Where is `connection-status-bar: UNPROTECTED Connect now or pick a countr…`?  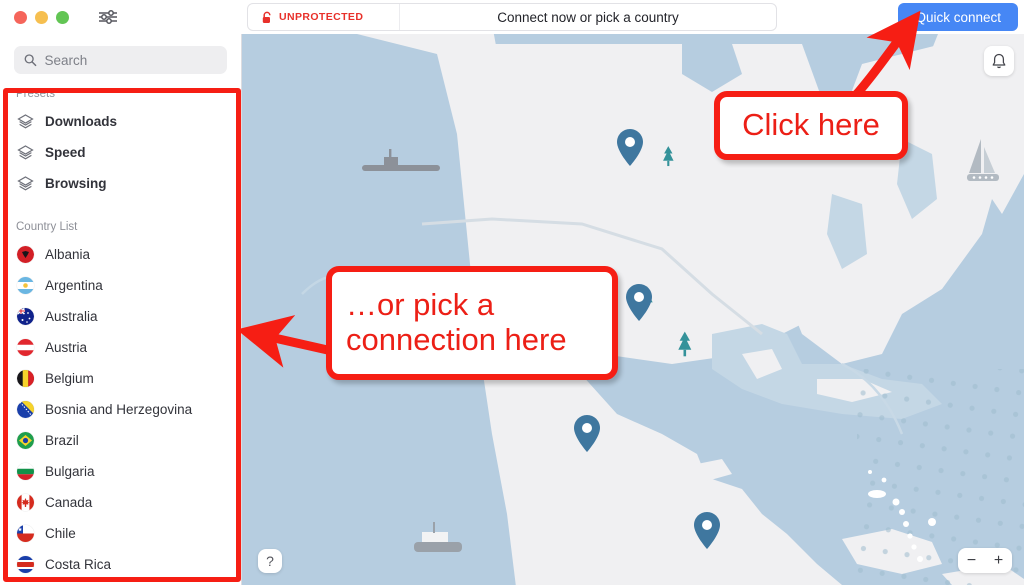 connection-status-bar: UNPROTECTED Connect now or pick a countr… is located at coordinates (512, 17).